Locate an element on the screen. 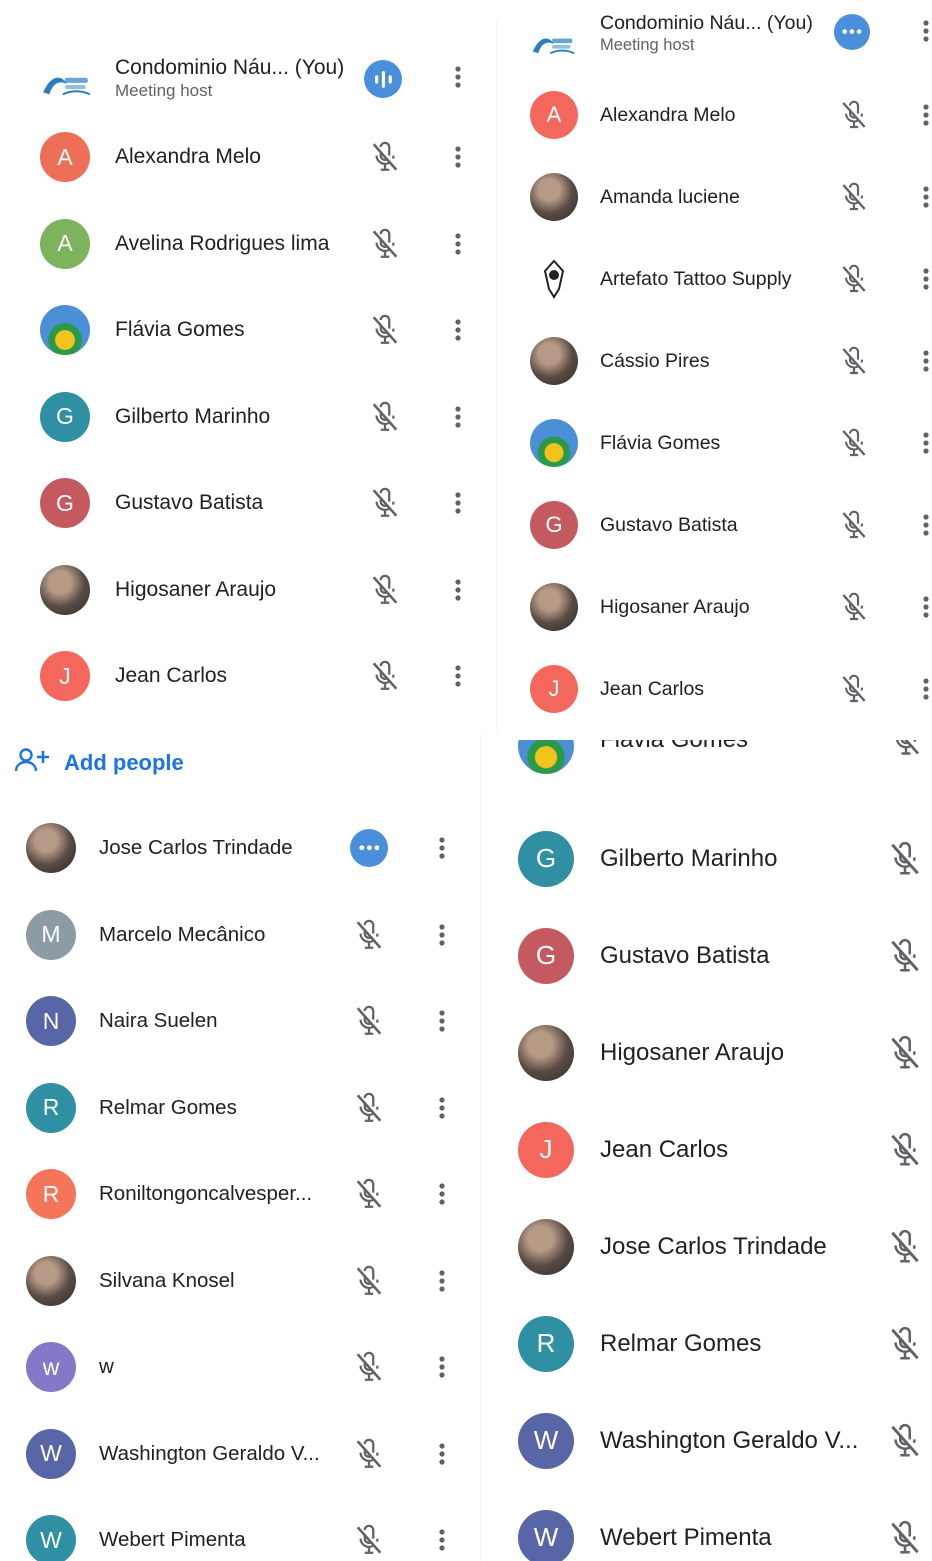 The width and height of the screenshot is (932, 1561). host-logo is located at coordinates (66, 85).